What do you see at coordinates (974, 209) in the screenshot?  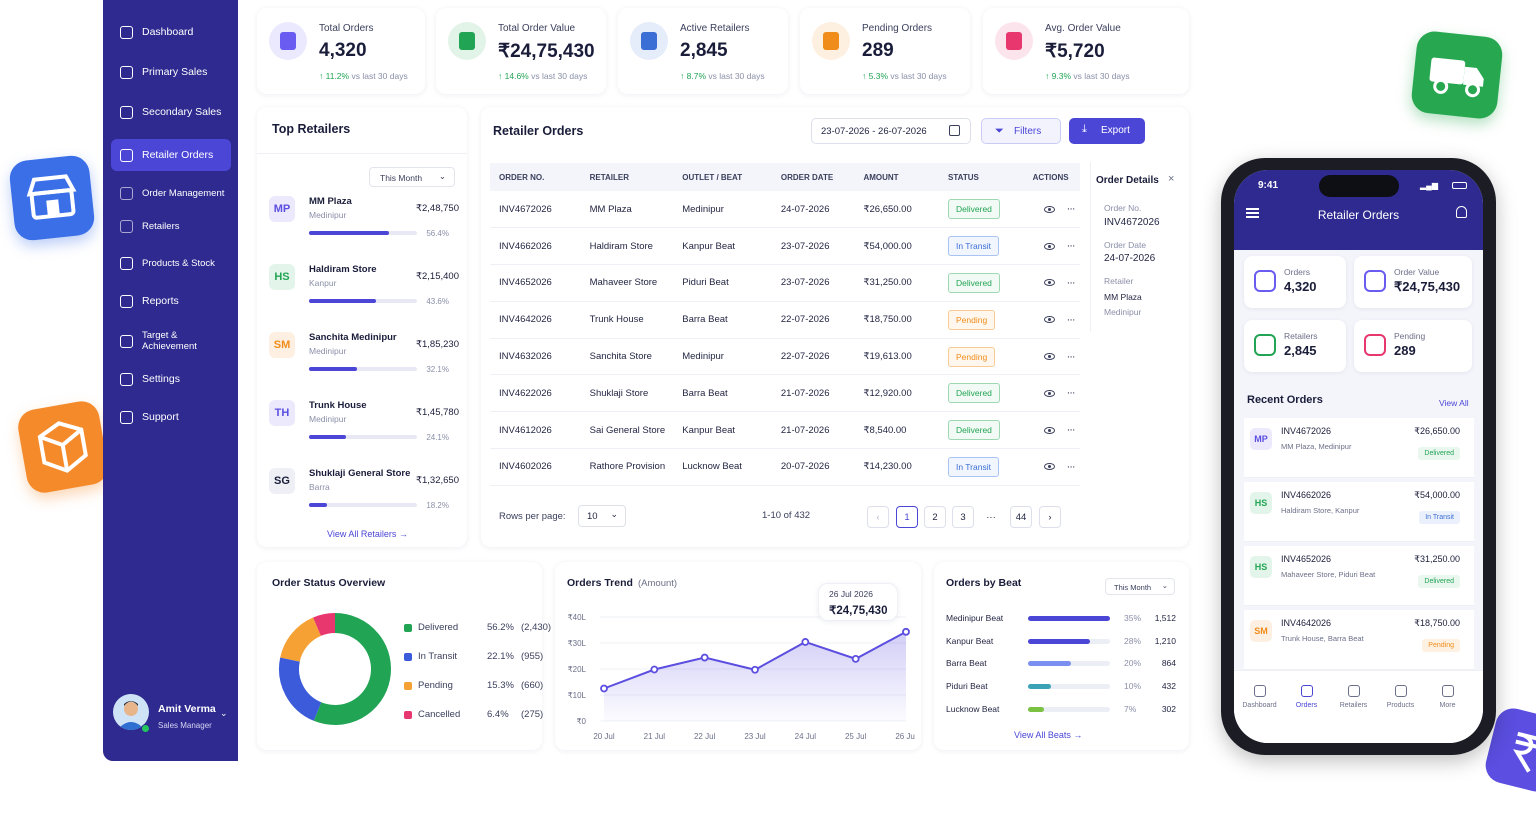 I see `status-badge: Delivered` at bounding box center [974, 209].